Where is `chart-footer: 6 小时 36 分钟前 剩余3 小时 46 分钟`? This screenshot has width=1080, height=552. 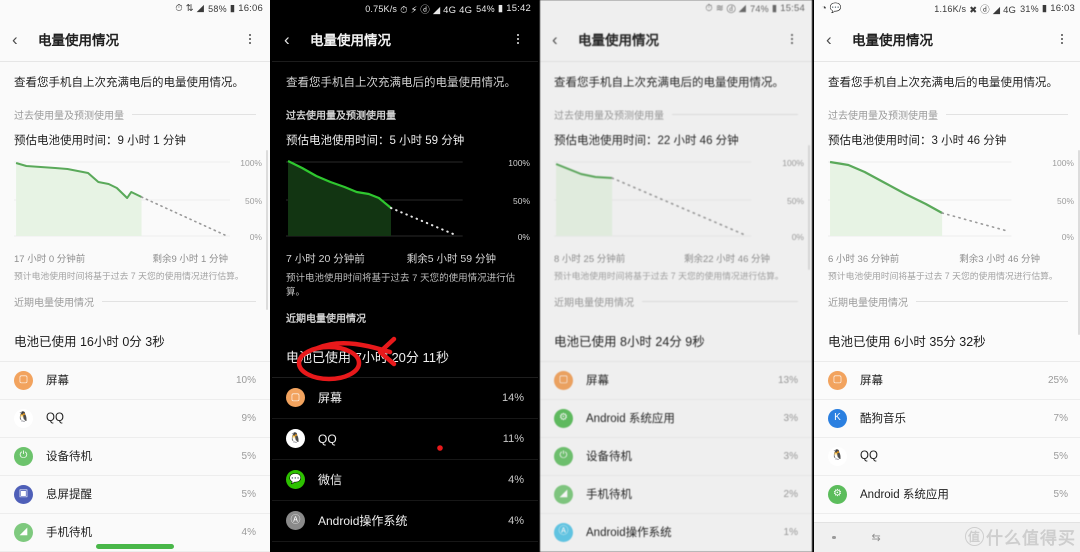
chart-footer: 6 小时 36 分钟前 剩余3 小时 46 分钟 is located at coordinates (947, 256).